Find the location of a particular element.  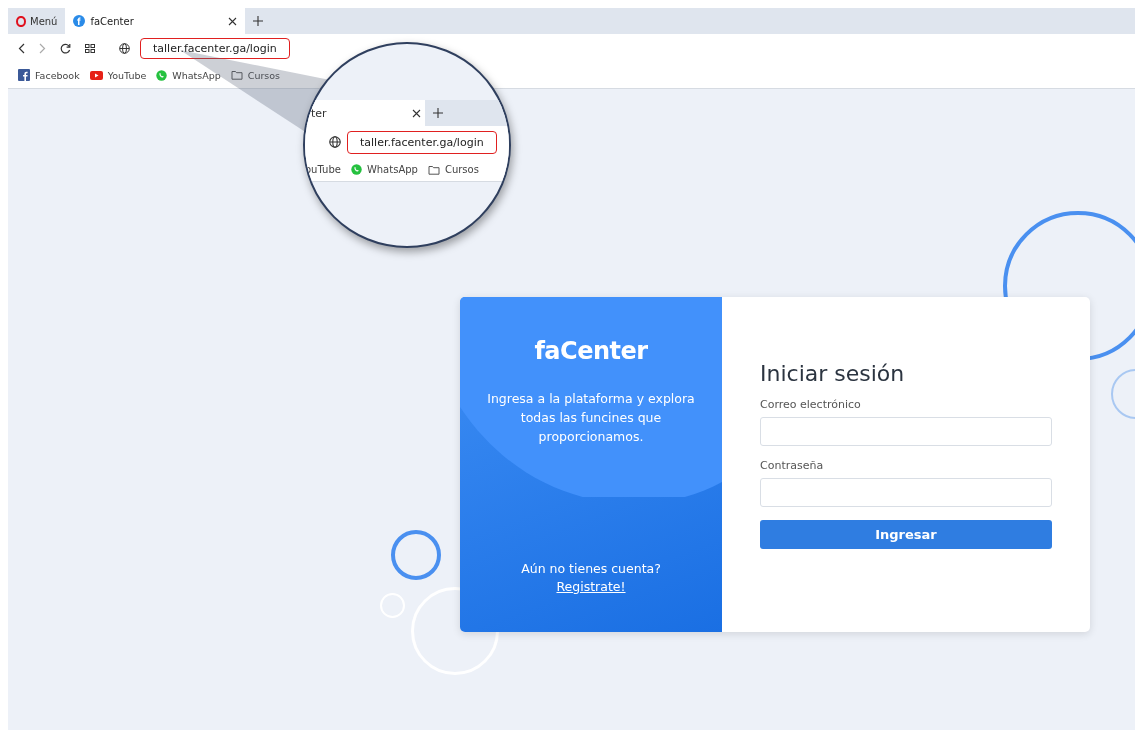

bookmark: YouTube is located at coordinates (118, 75).